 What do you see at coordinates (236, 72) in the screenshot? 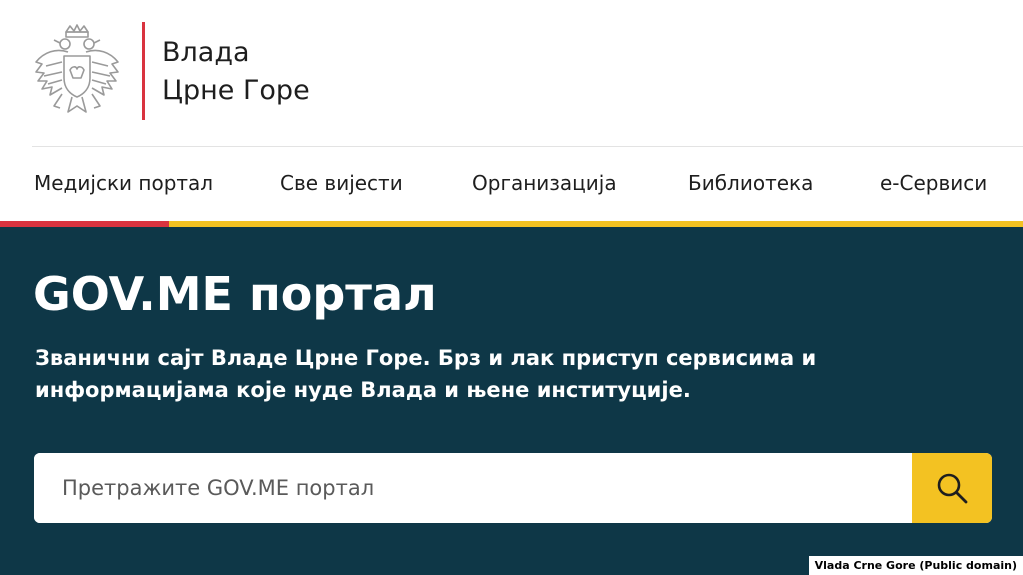
I see `site-logo-text: Влада Црне Горе` at bounding box center [236, 72].